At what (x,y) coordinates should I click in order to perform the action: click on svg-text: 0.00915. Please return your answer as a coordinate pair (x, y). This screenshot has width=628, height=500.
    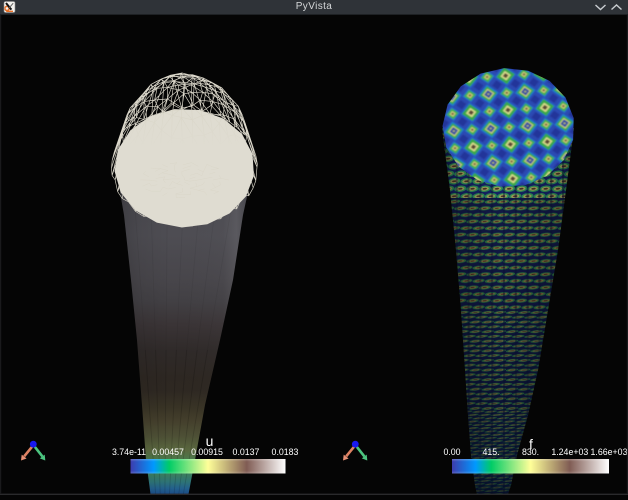
    Looking at the image, I should click on (207, 452).